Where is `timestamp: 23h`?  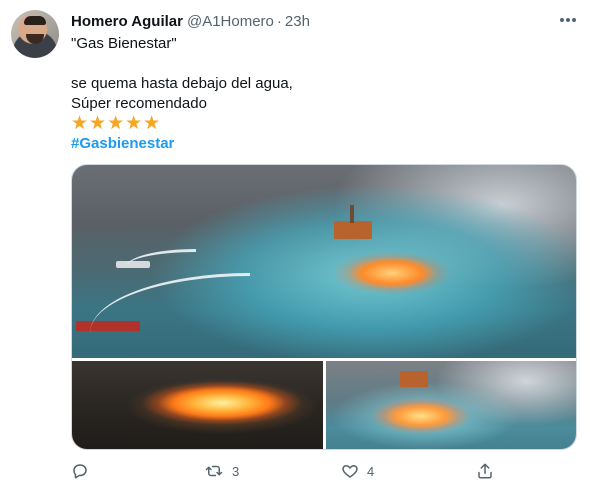
timestamp: 23h is located at coordinates (297, 21).